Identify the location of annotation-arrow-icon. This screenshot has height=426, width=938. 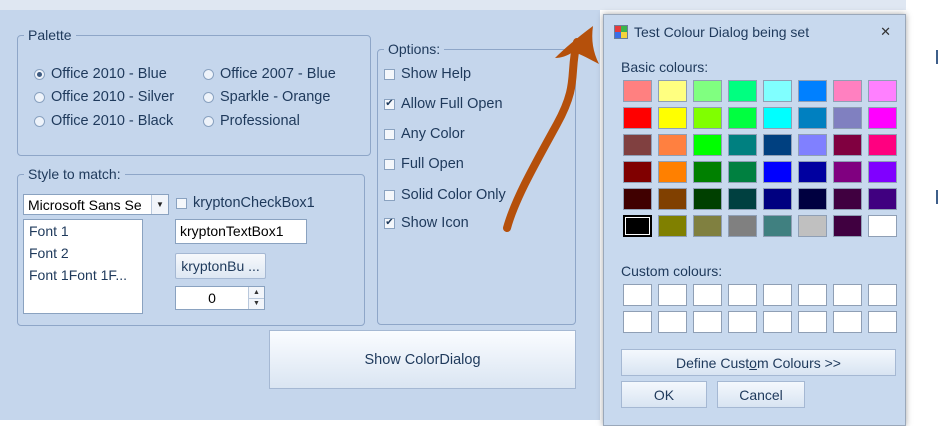
(551, 129).